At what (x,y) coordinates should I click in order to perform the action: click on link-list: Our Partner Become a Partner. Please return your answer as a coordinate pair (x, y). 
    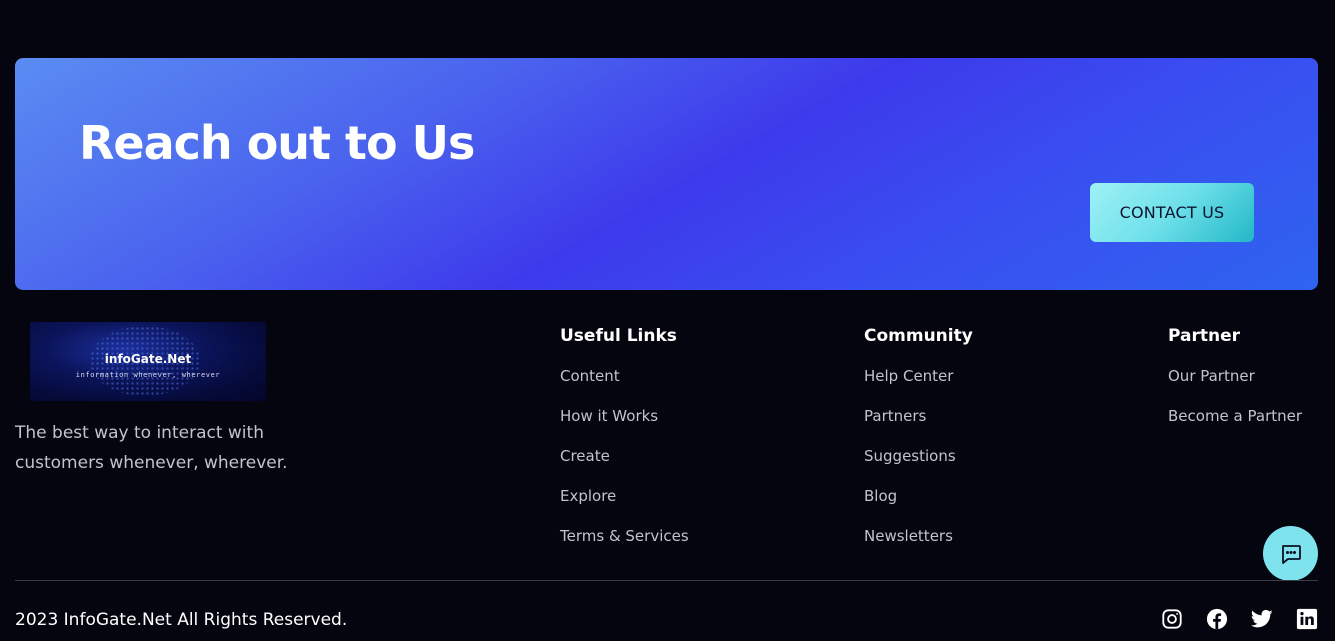
    Looking at the image, I should click on (1235, 402).